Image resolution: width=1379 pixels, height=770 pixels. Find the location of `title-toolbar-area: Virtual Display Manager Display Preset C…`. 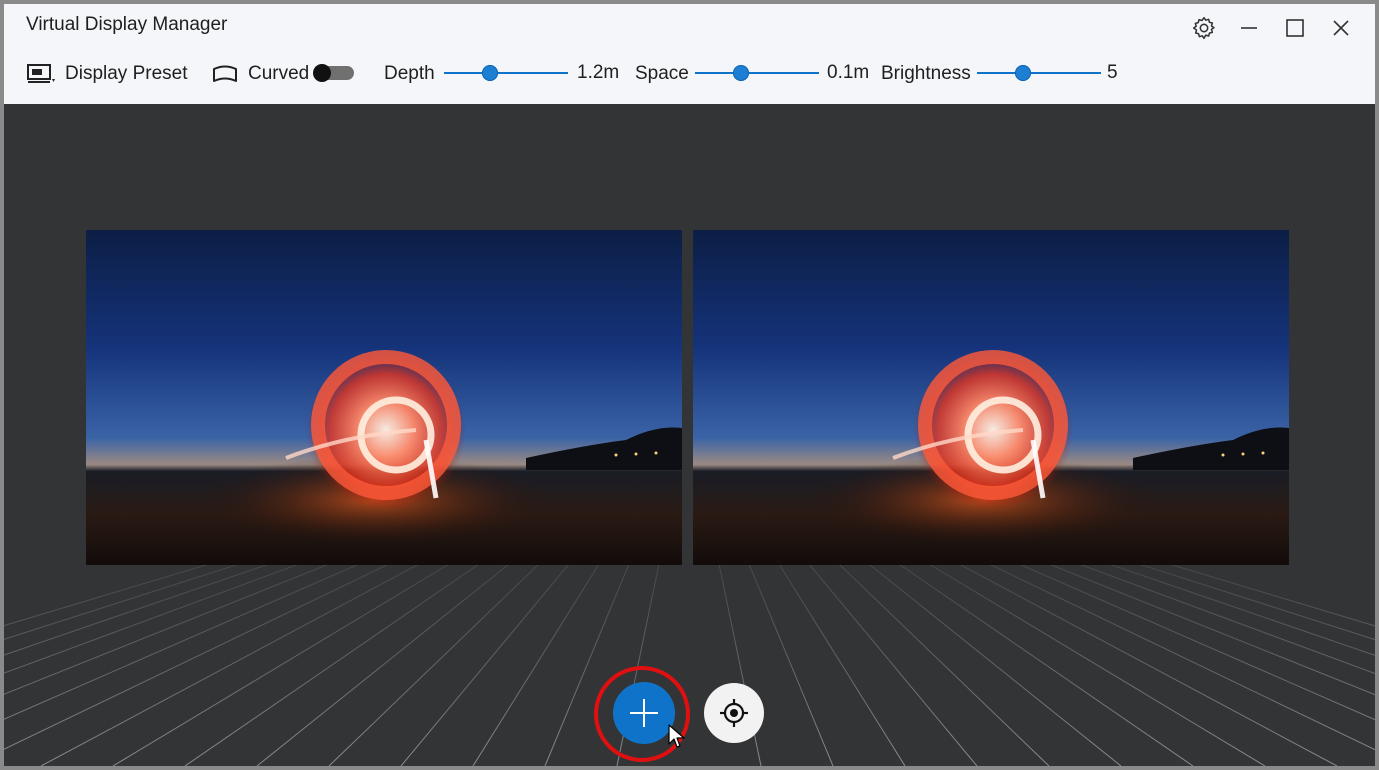

title-toolbar-area: Virtual Display Manager Display Preset C… is located at coordinates (689, 54).